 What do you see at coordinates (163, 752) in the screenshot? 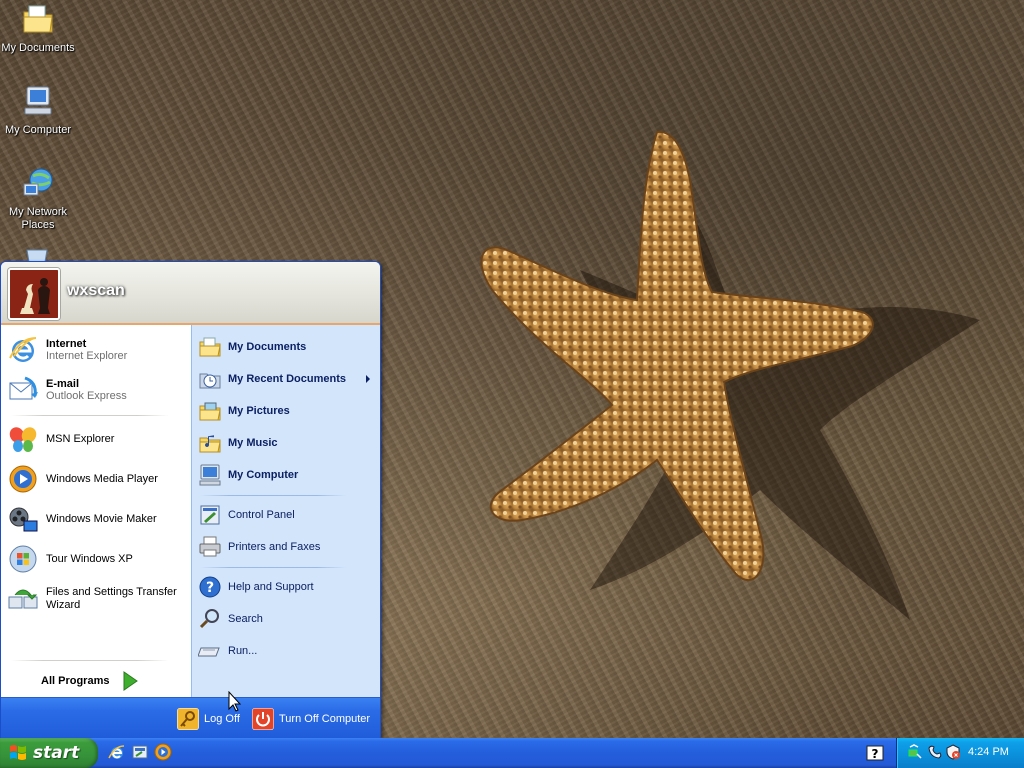
I see `quick-launch-media-player-icon` at bounding box center [163, 752].